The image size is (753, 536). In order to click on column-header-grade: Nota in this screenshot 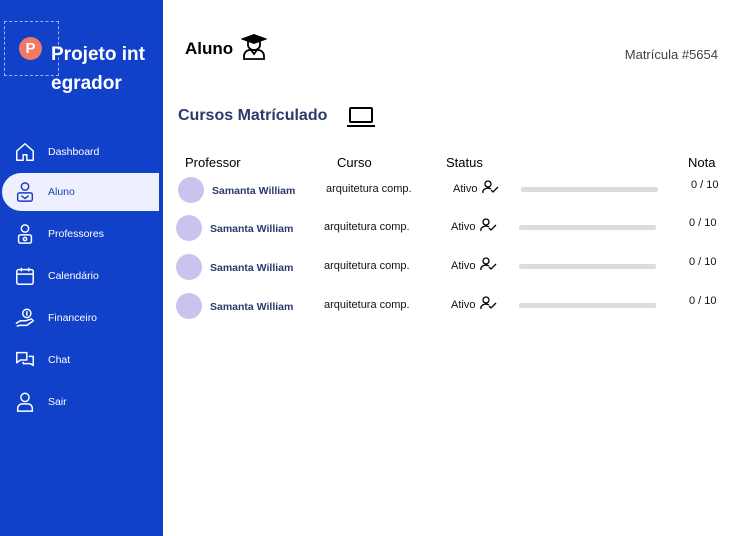, I will do `click(702, 162)`.